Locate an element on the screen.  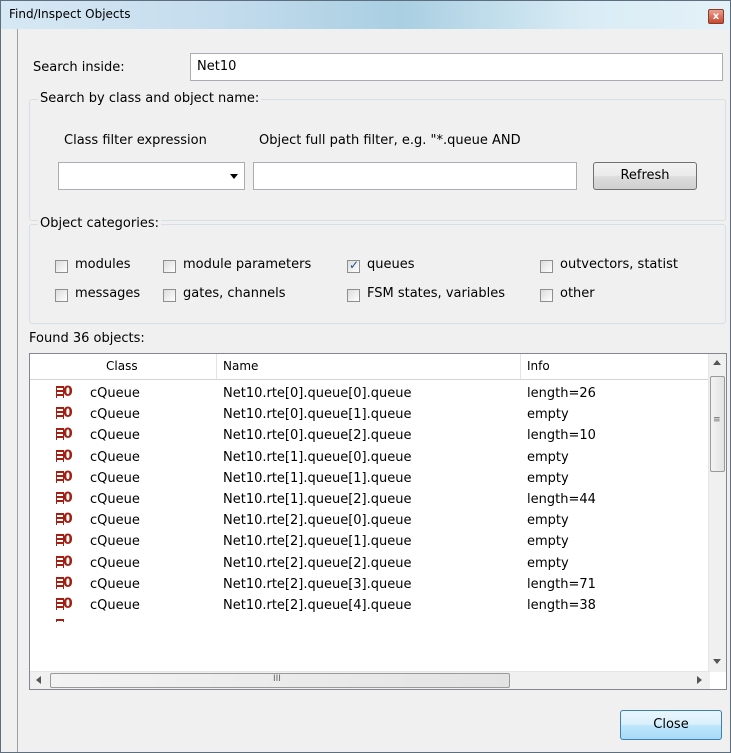
table-row: 0 cQueue Net10.rte[2].queue[0].queue empty is located at coordinates (370, 520).